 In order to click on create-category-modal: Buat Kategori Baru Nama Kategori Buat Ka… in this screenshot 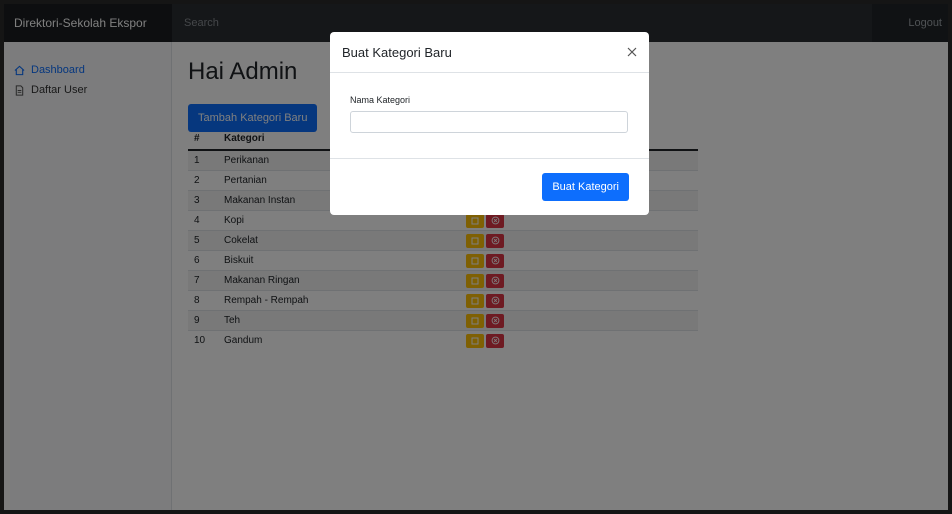, I will do `click(489, 123)`.